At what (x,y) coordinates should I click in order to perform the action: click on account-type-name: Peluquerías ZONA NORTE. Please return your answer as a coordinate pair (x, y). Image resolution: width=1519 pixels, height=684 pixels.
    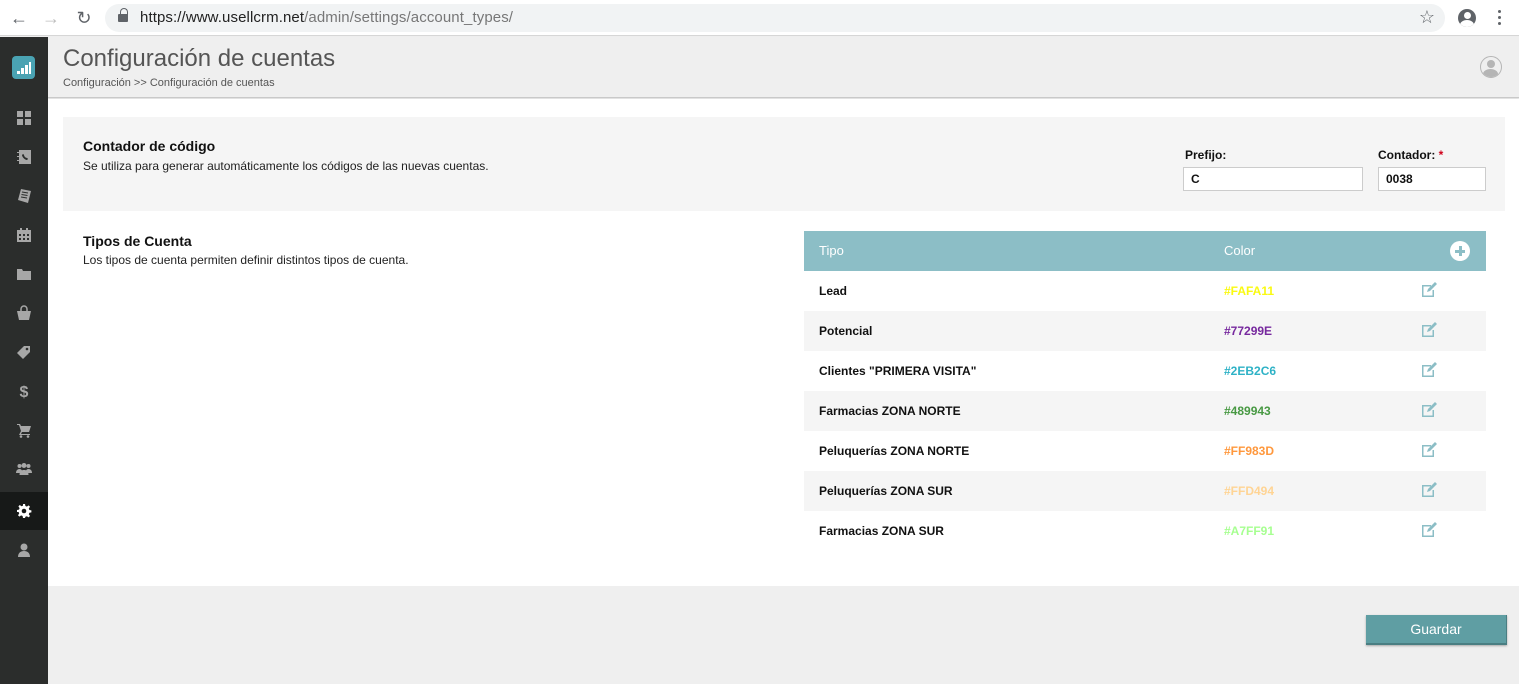
    Looking at the image, I should click on (894, 451).